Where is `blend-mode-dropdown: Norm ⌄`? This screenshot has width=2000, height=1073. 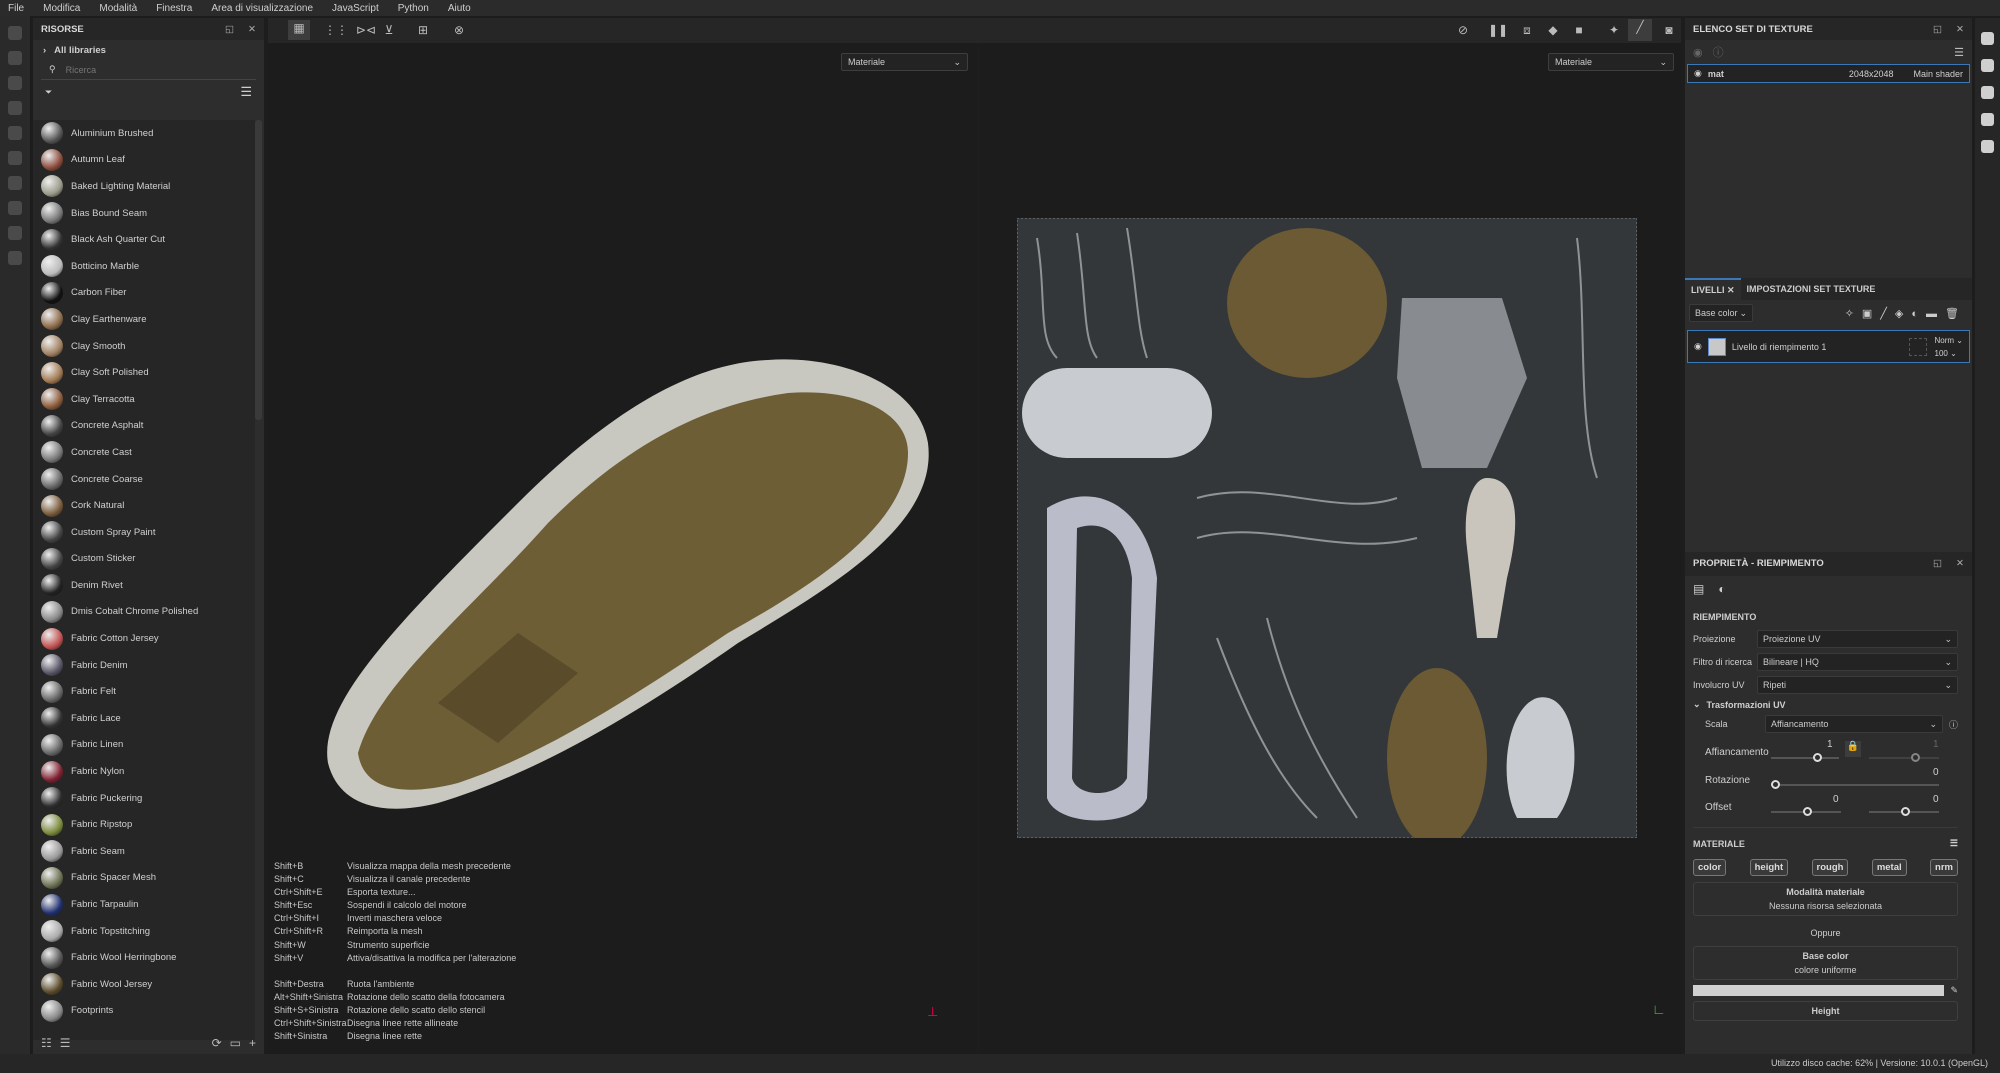 blend-mode-dropdown: Norm ⌄ is located at coordinates (1949, 340).